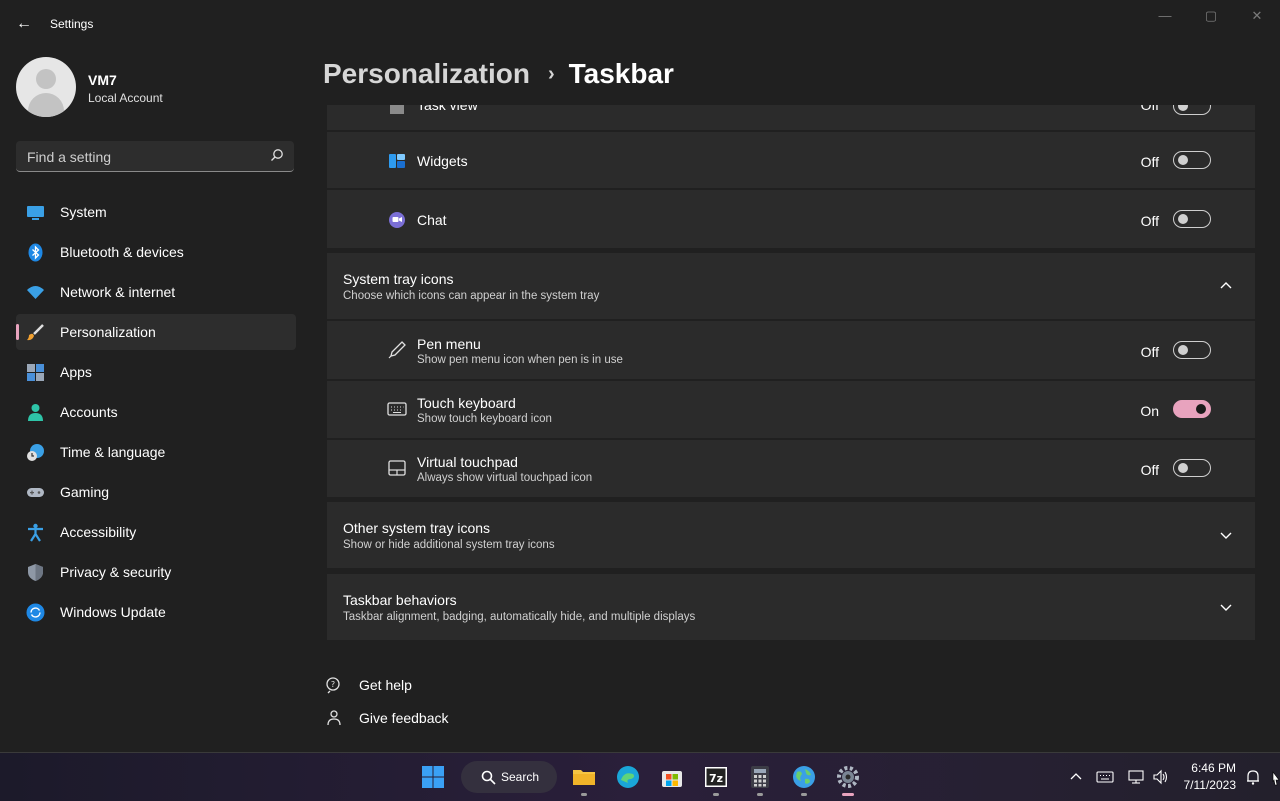  I want to click on sidebar-item-personalization: Personalization, so click(156, 332).